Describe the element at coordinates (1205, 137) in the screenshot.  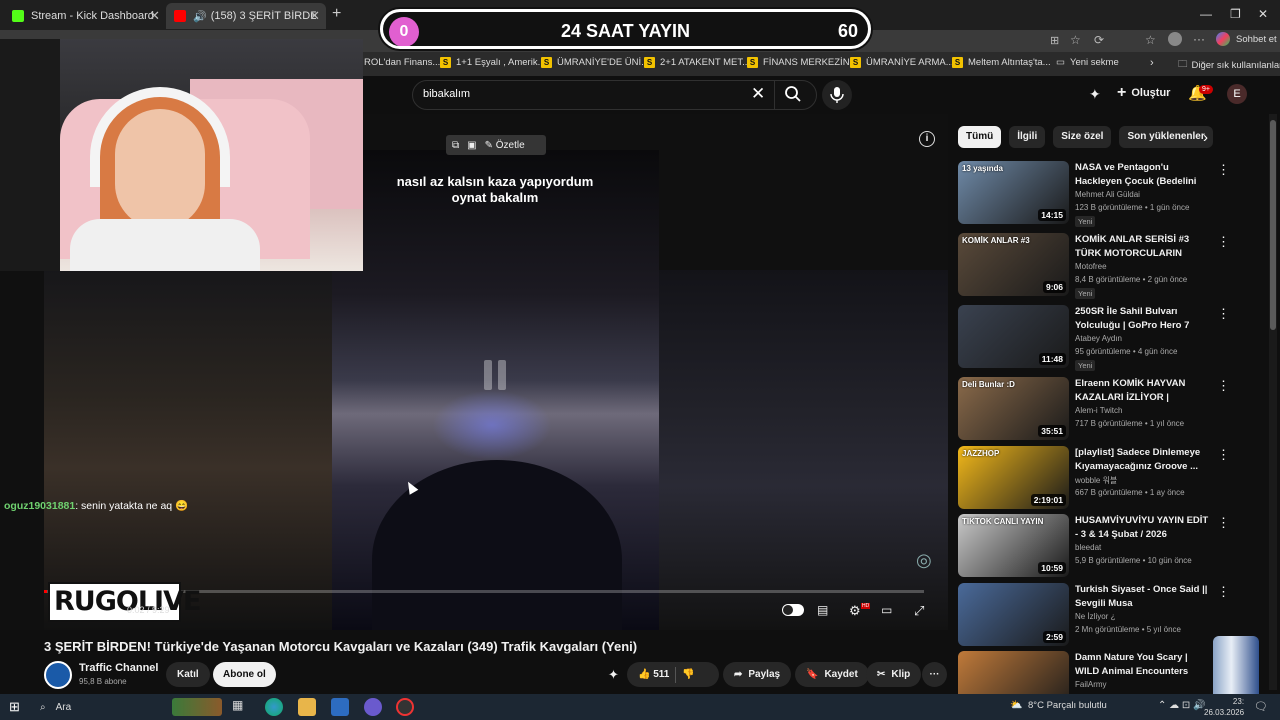
I see `chevron-right-icon: ›` at that location.